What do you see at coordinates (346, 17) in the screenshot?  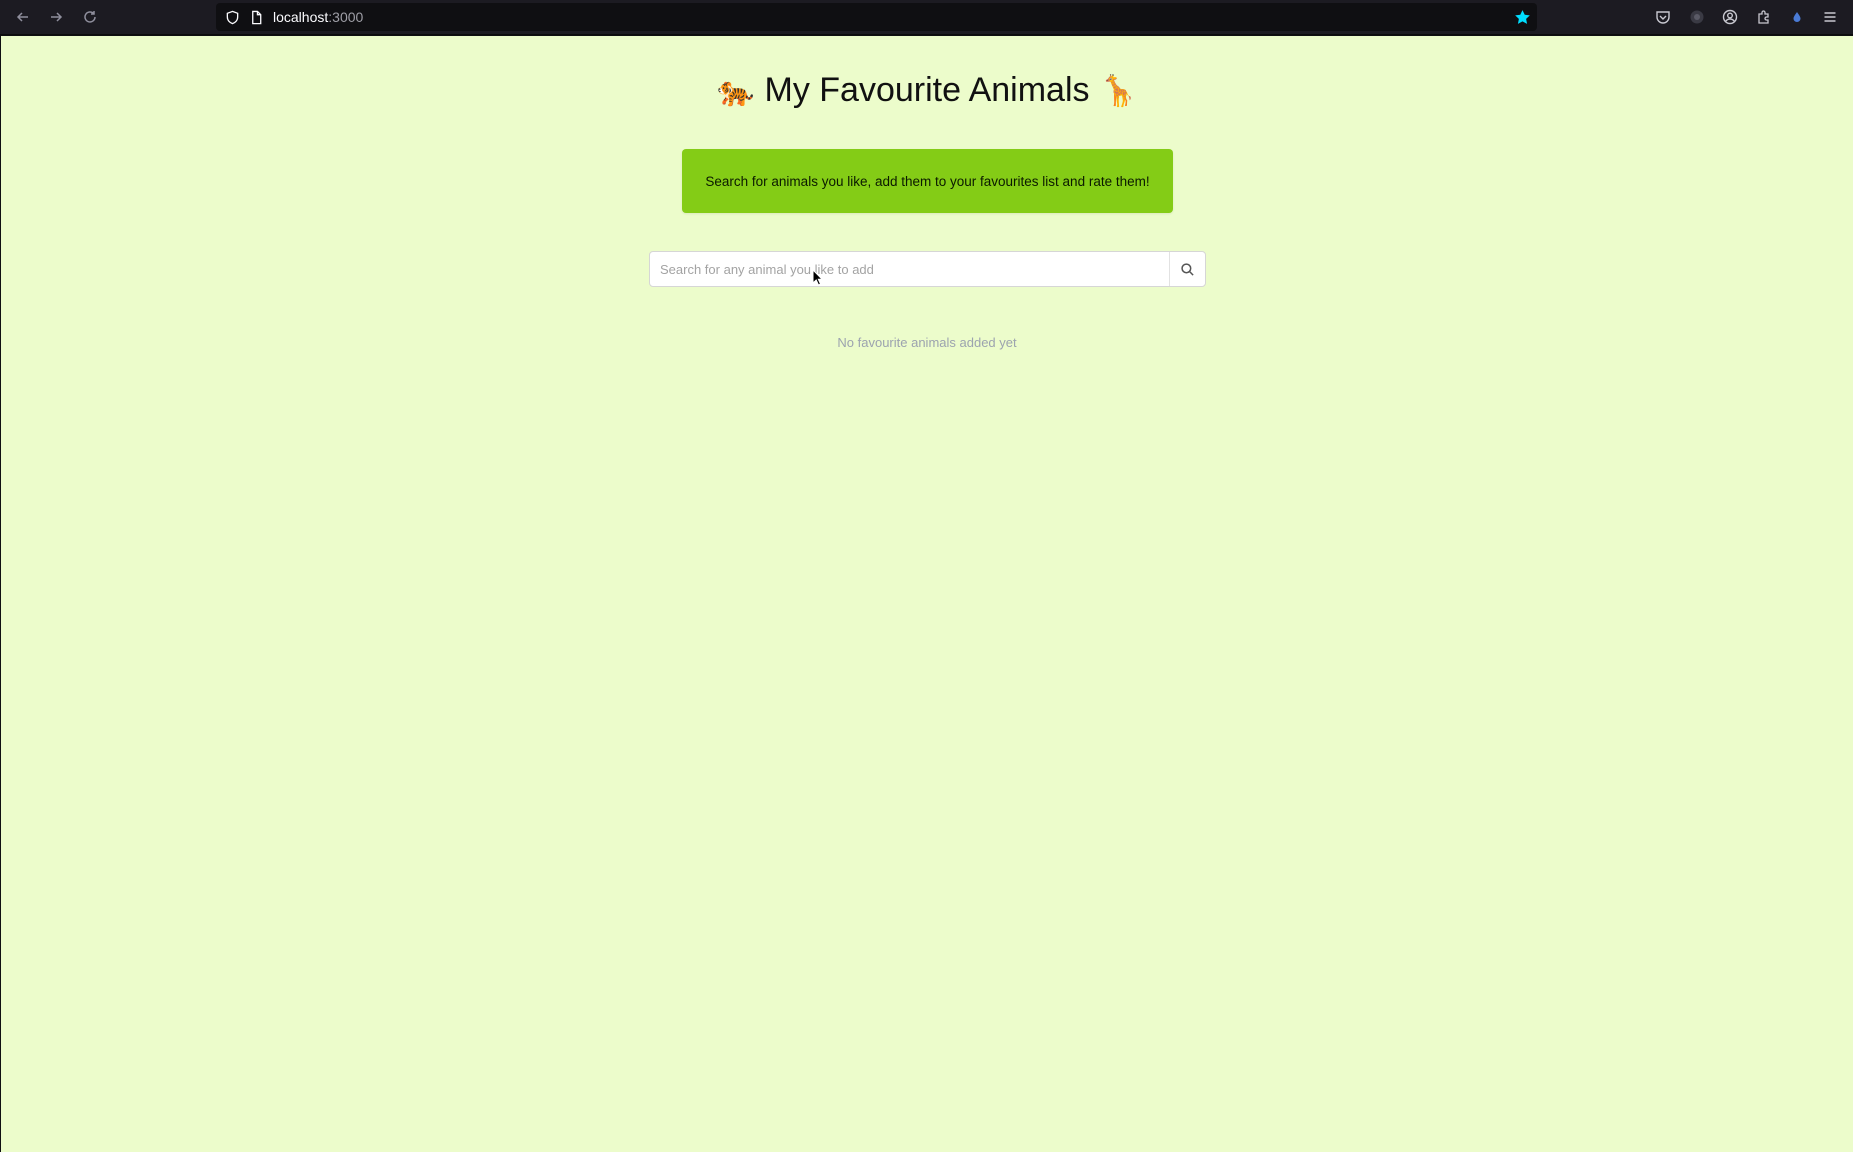 I see `url-port: :3000` at bounding box center [346, 17].